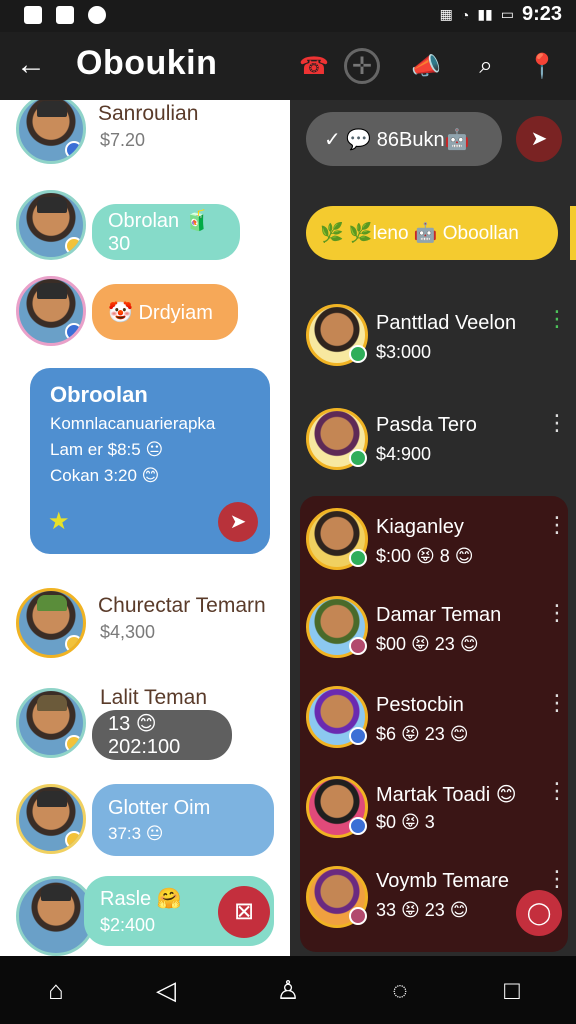 The image size is (576, 1024). Describe the element at coordinates (404, 352) in the screenshot. I see `contact-price: $3:000` at that location.